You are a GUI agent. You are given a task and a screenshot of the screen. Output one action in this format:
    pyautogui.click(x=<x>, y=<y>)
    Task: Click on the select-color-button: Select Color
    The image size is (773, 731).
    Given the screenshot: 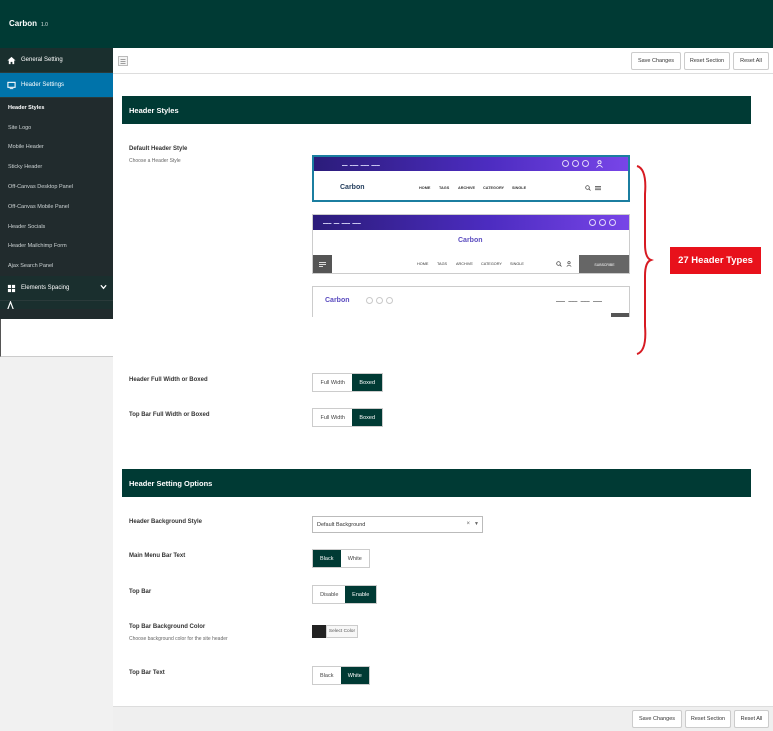 What is the action you would take?
    pyautogui.click(x=342, y=631)
    